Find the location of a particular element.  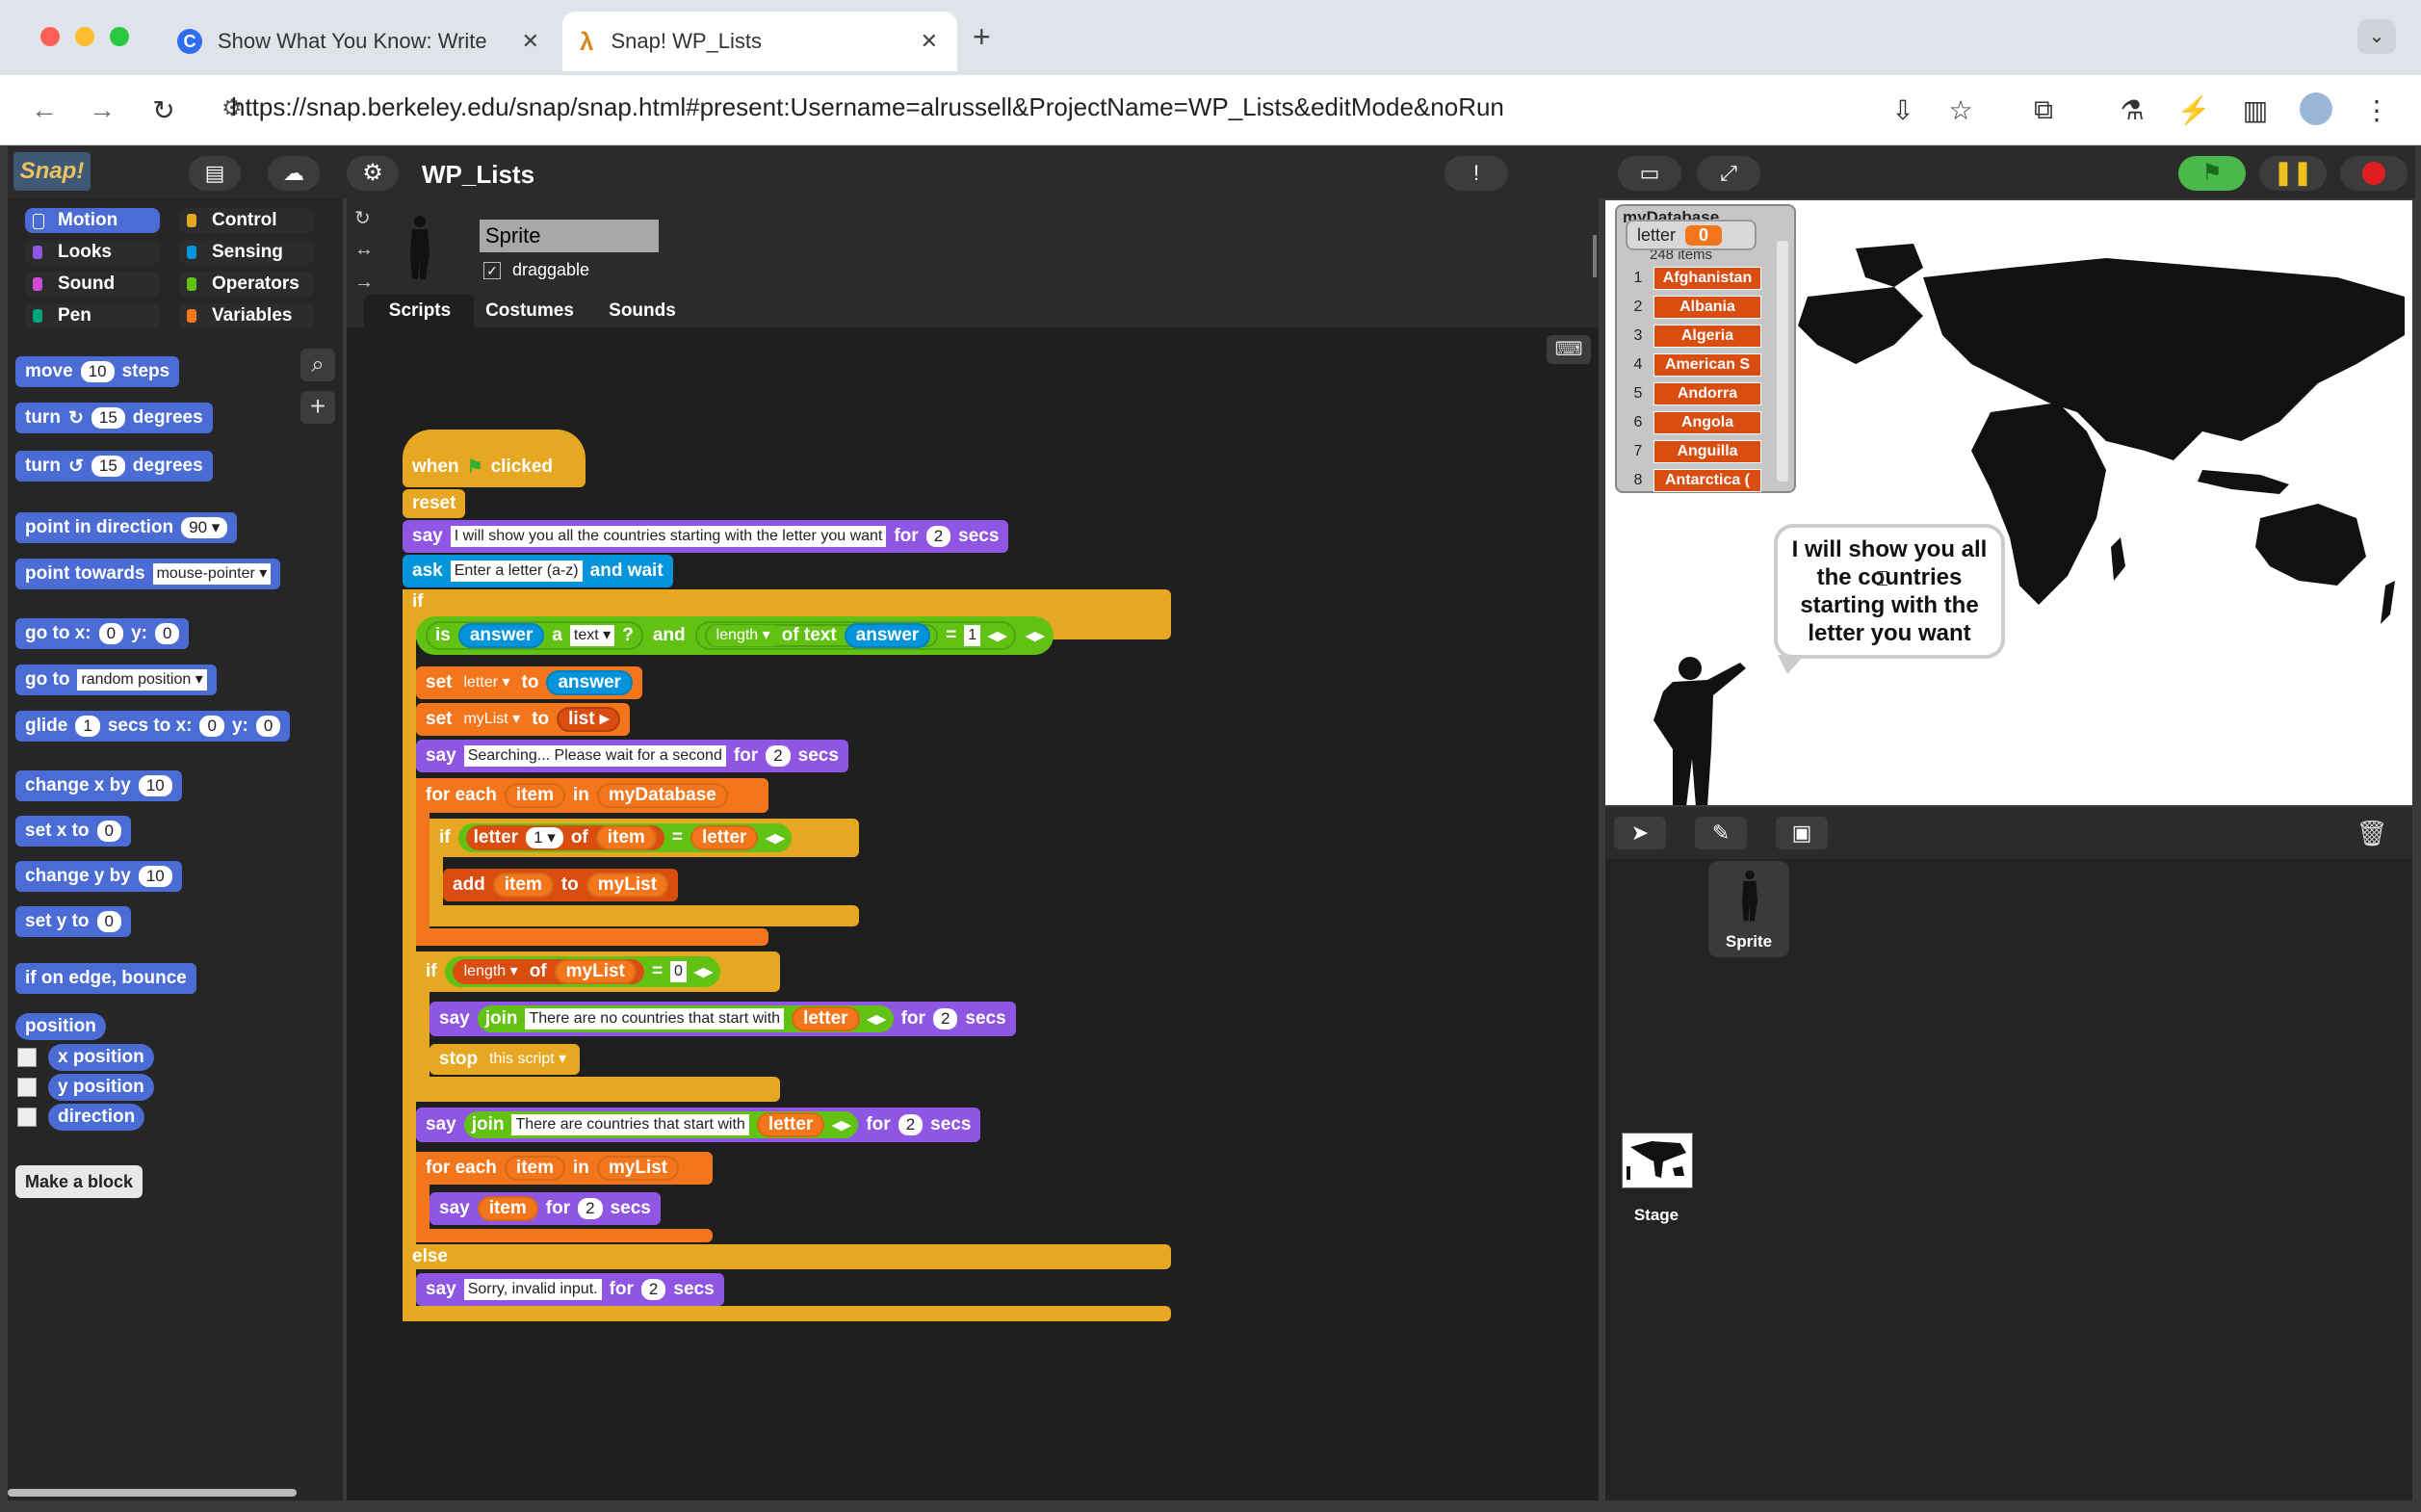

palette-reporter-y-position: y position is located at coordinates (101, 1087).